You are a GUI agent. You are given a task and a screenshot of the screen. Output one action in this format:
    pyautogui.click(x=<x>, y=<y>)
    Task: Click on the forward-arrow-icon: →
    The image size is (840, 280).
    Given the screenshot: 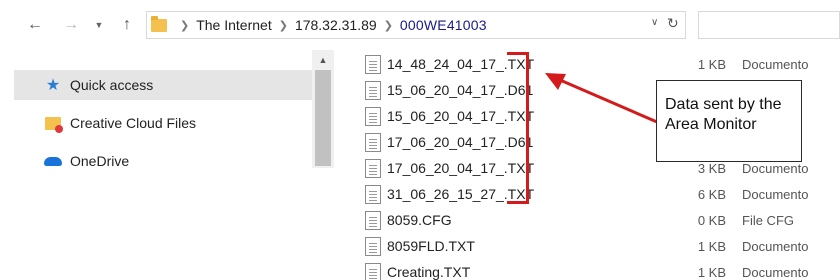 What is the action you would take?
    pyautogui.click(x=71, y=25)
    